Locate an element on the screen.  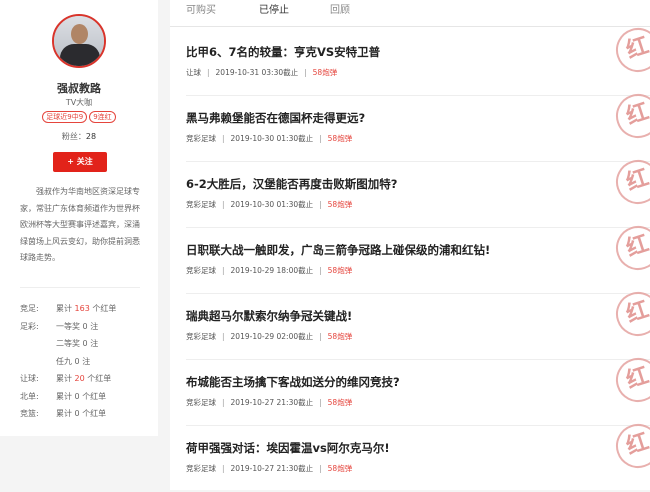
stat-label: 竞足: is located at coordinates (29, 308).